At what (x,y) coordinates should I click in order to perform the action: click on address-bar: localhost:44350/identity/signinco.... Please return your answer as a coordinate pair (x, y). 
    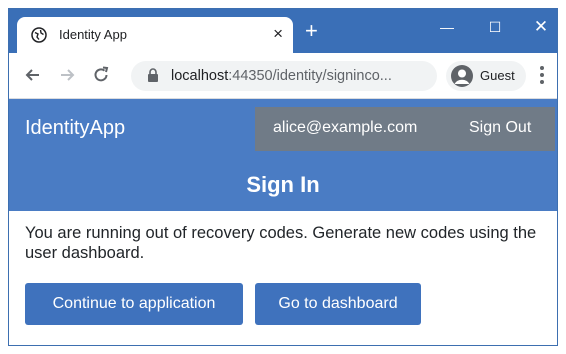
    Looking at the image, I should click on (284, 76).